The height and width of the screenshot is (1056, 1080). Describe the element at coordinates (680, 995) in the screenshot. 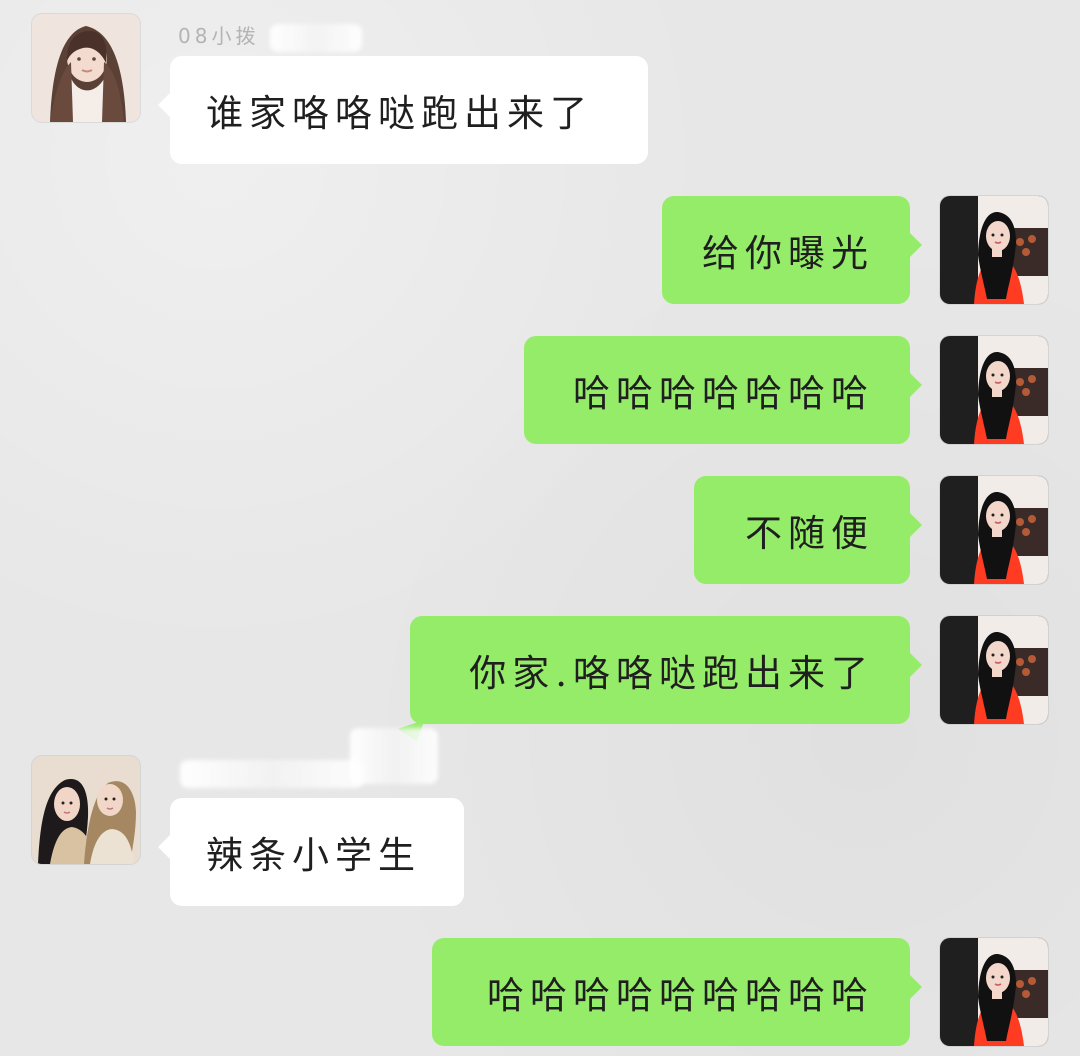

I see `message-text: 哈哈哈哈哈哈哈哈哈` at that location.